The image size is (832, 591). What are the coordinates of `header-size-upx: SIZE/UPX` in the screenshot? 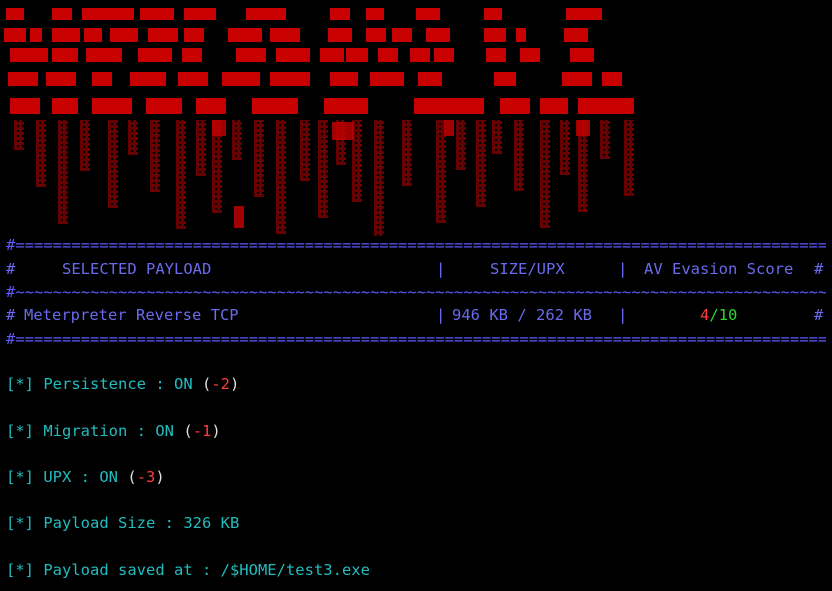 It's located at (527, 269).